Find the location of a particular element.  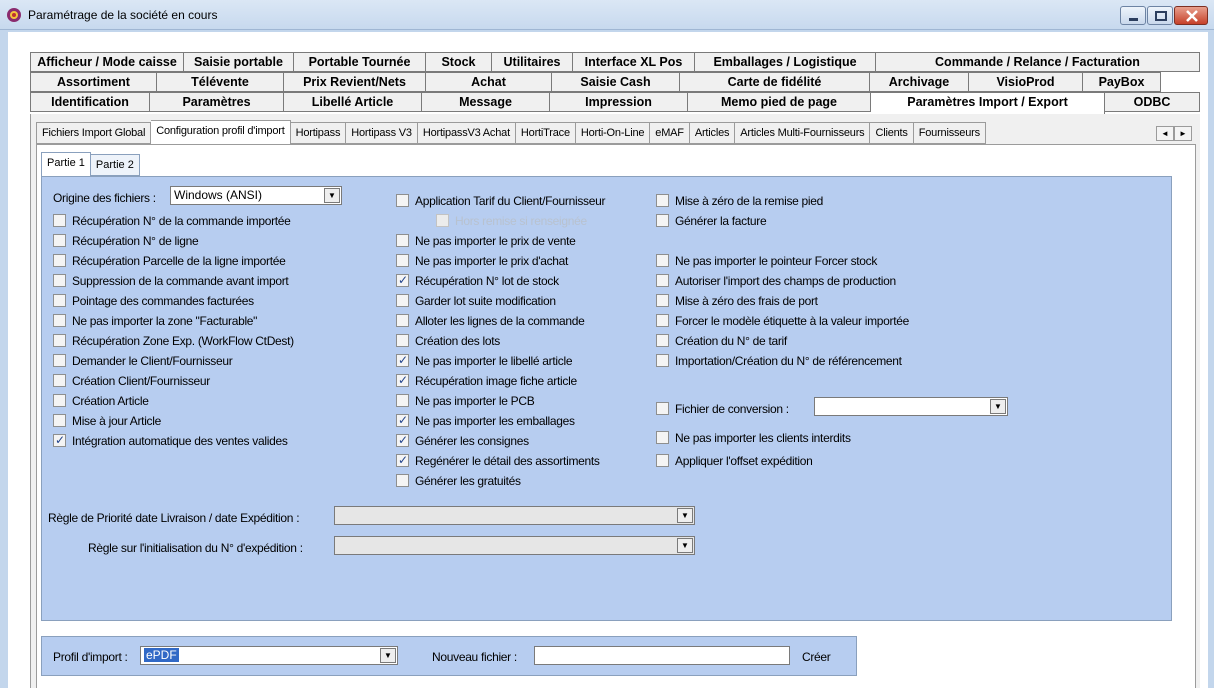

checkbox-col3-8: Fichier de conversion : is located at coordinates (722, 409).